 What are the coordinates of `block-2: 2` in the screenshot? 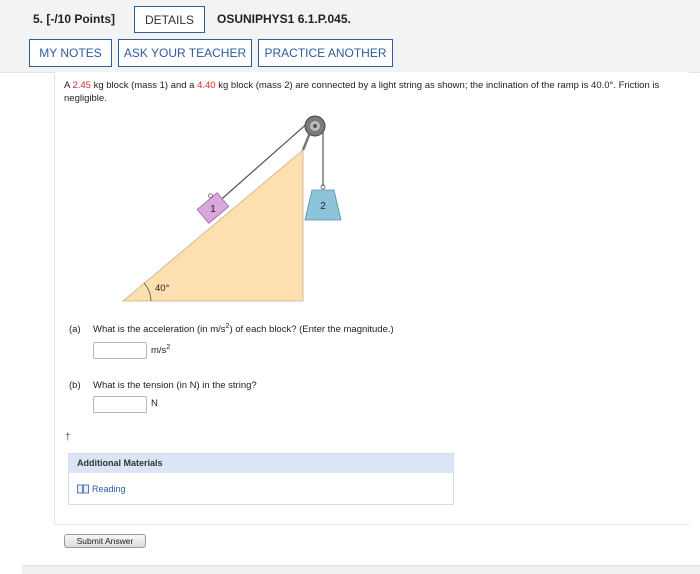 It's located at (323, 202).